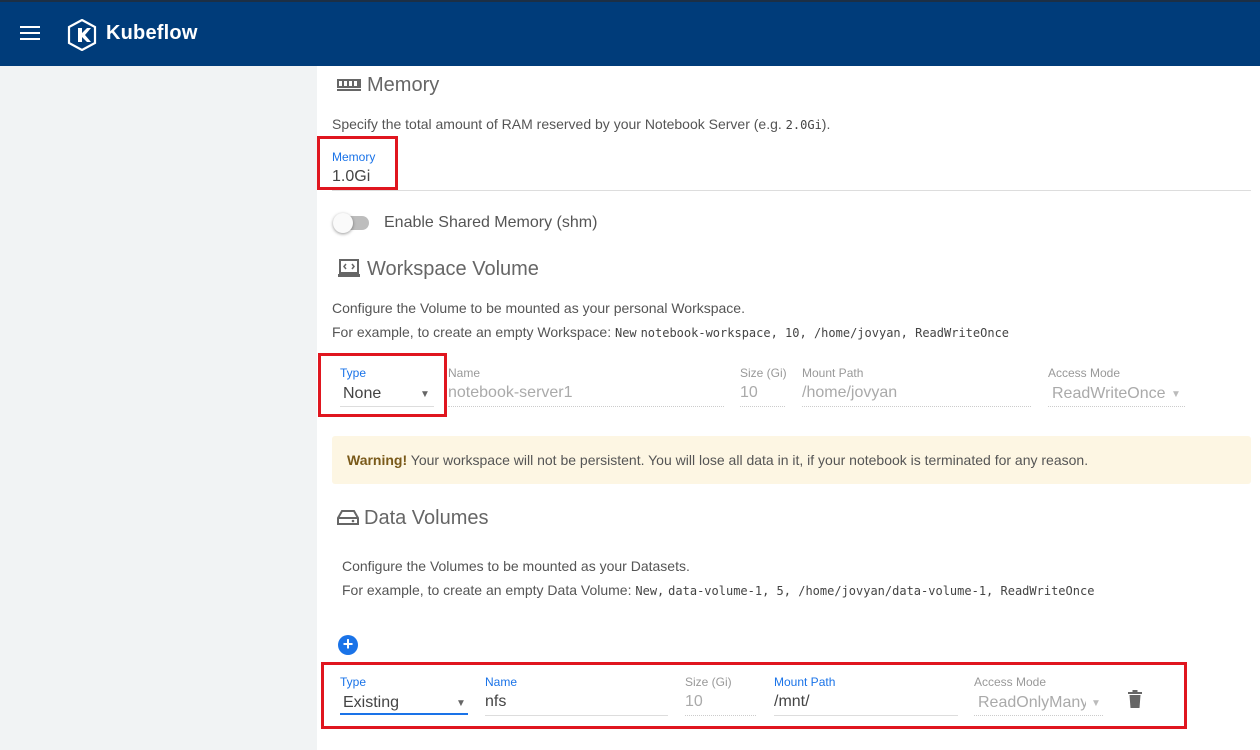  What do you see at coordinates (762, 406) in the screenshot?
I see `workspace-size-underline` at bounding box center [762, 406].